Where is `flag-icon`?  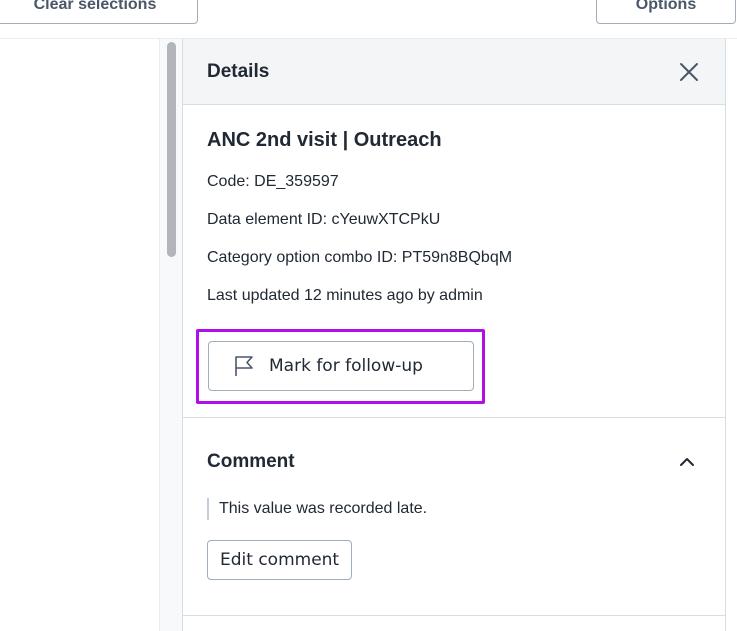
flag-icon is located at coordinates (244, 366).